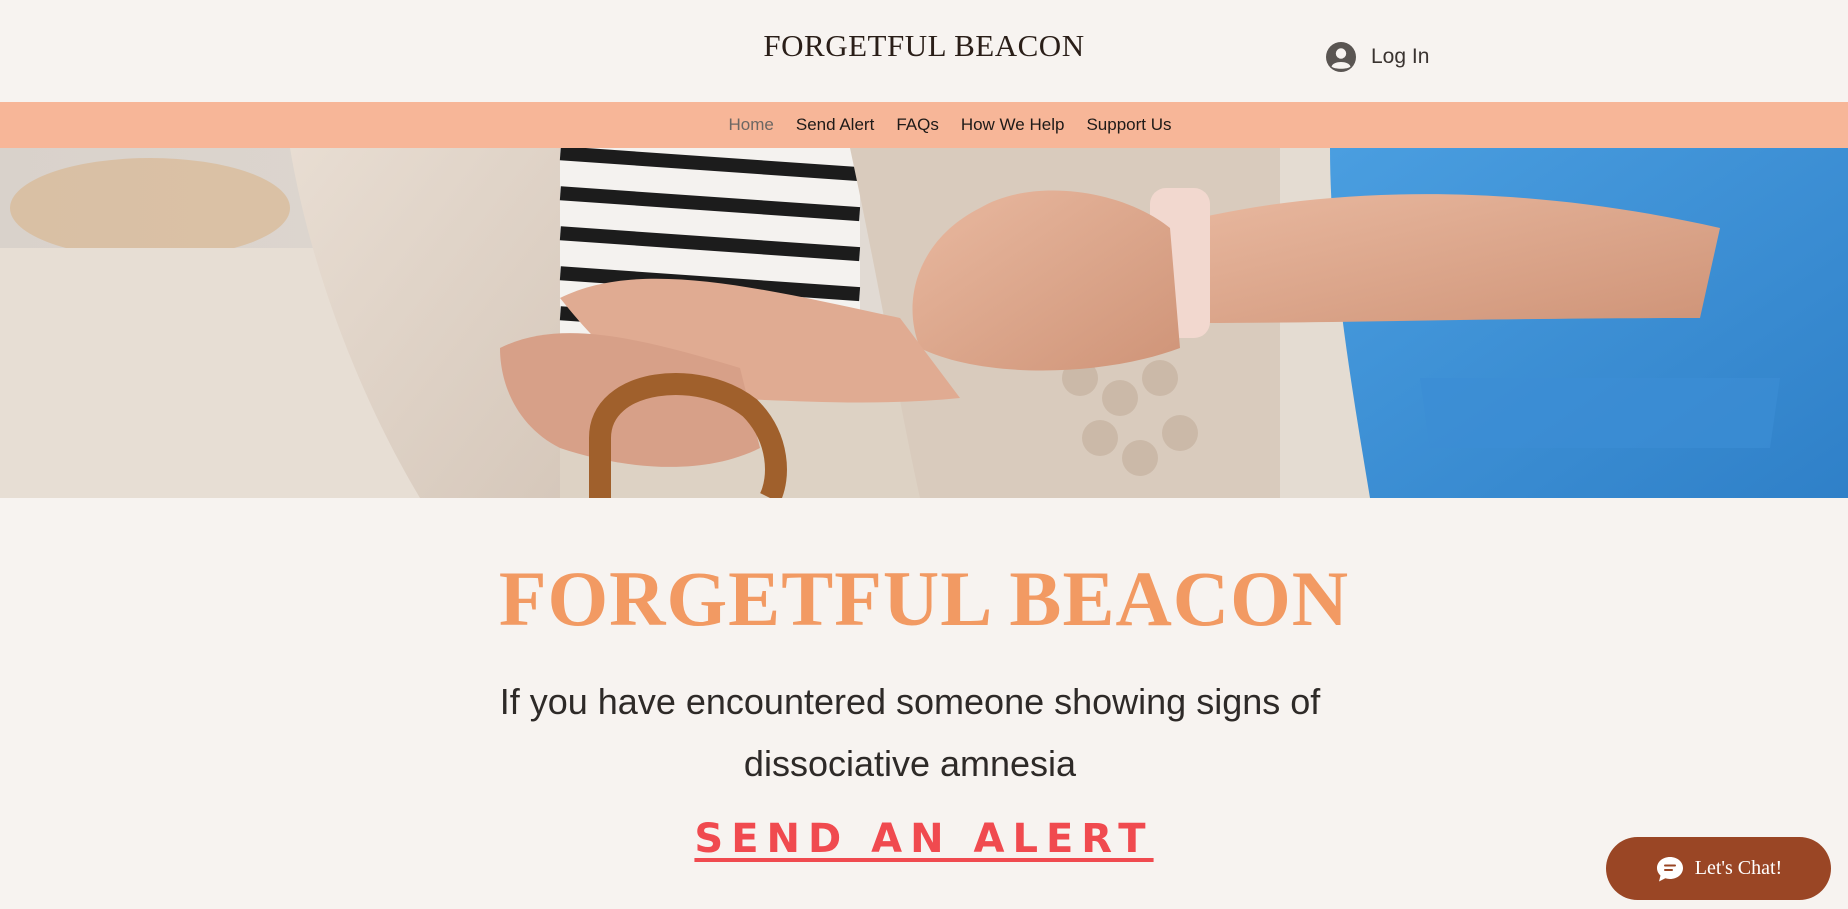  What do you see at coordinates (835, 125) in the screenshot?
I see `nav-item-send-alert: Send Alert` at bounding box center [835, 125].